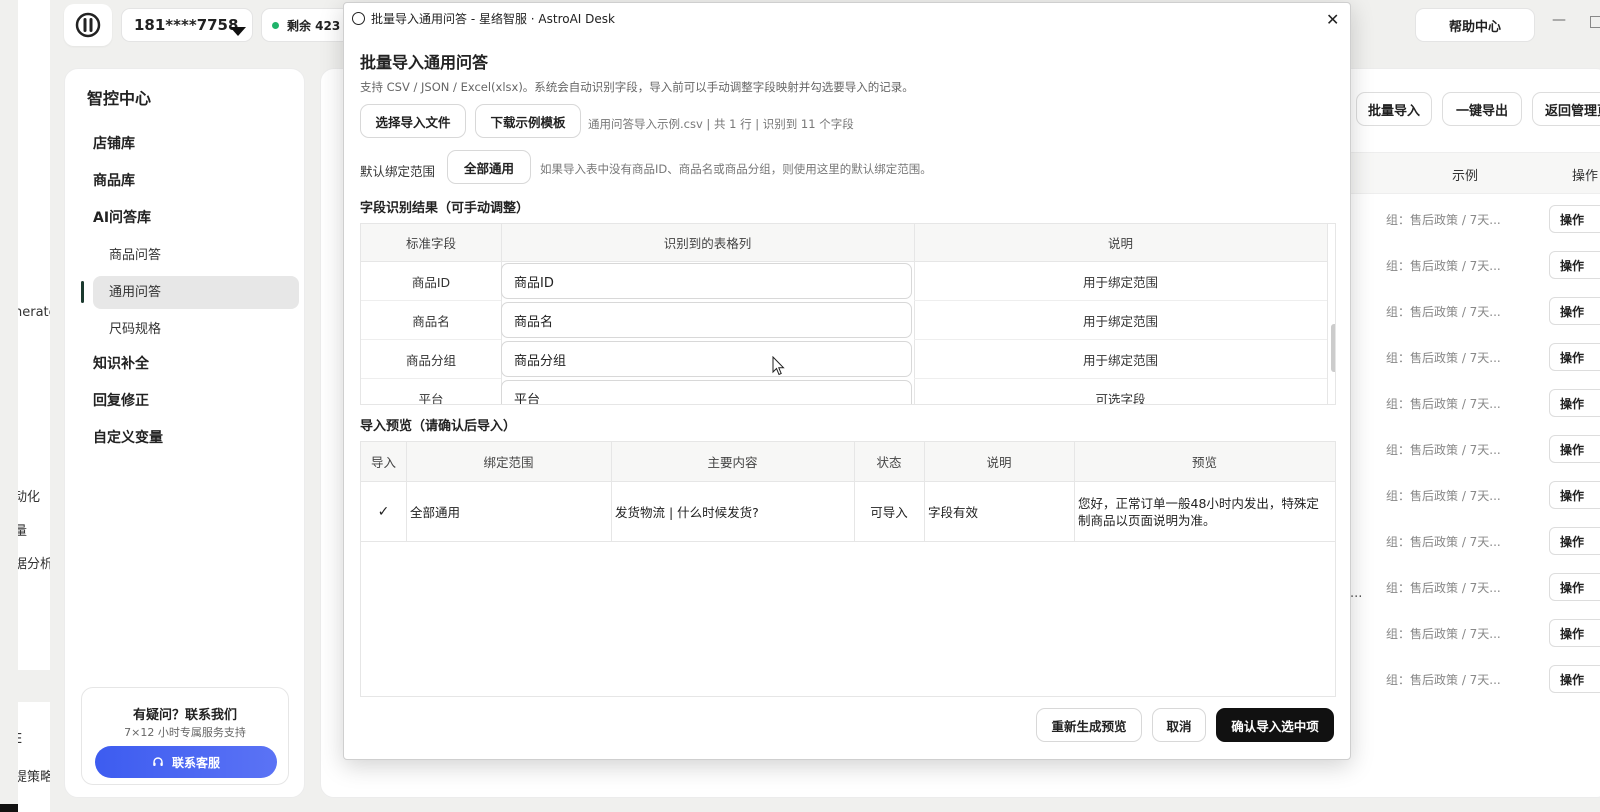 This screenshot has height=812, width=1600. Describe the element at coordinates (34, 757) in the screenshot. I see `background-window-remnant: E 提策略` at that location.